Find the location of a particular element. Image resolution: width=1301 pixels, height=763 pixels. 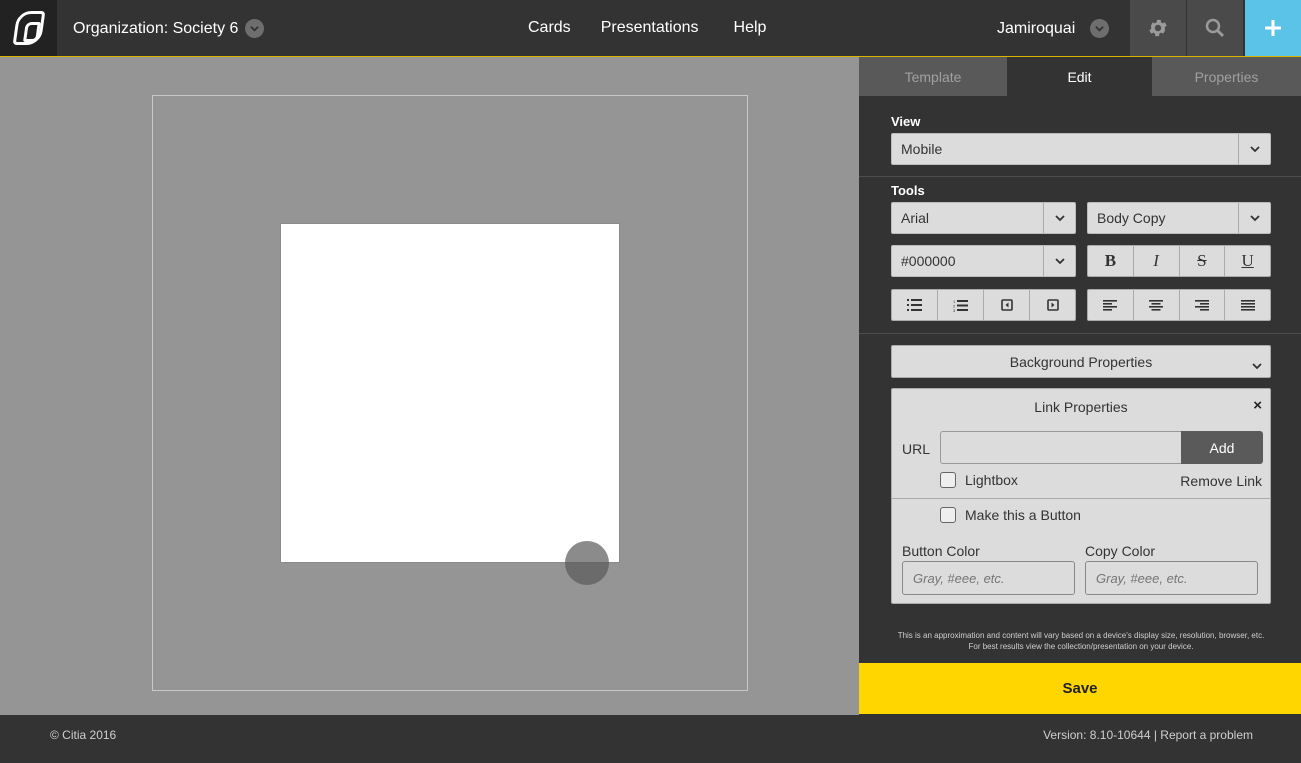

copyright: © Citia 2016 is located at coordinates (83, 735).